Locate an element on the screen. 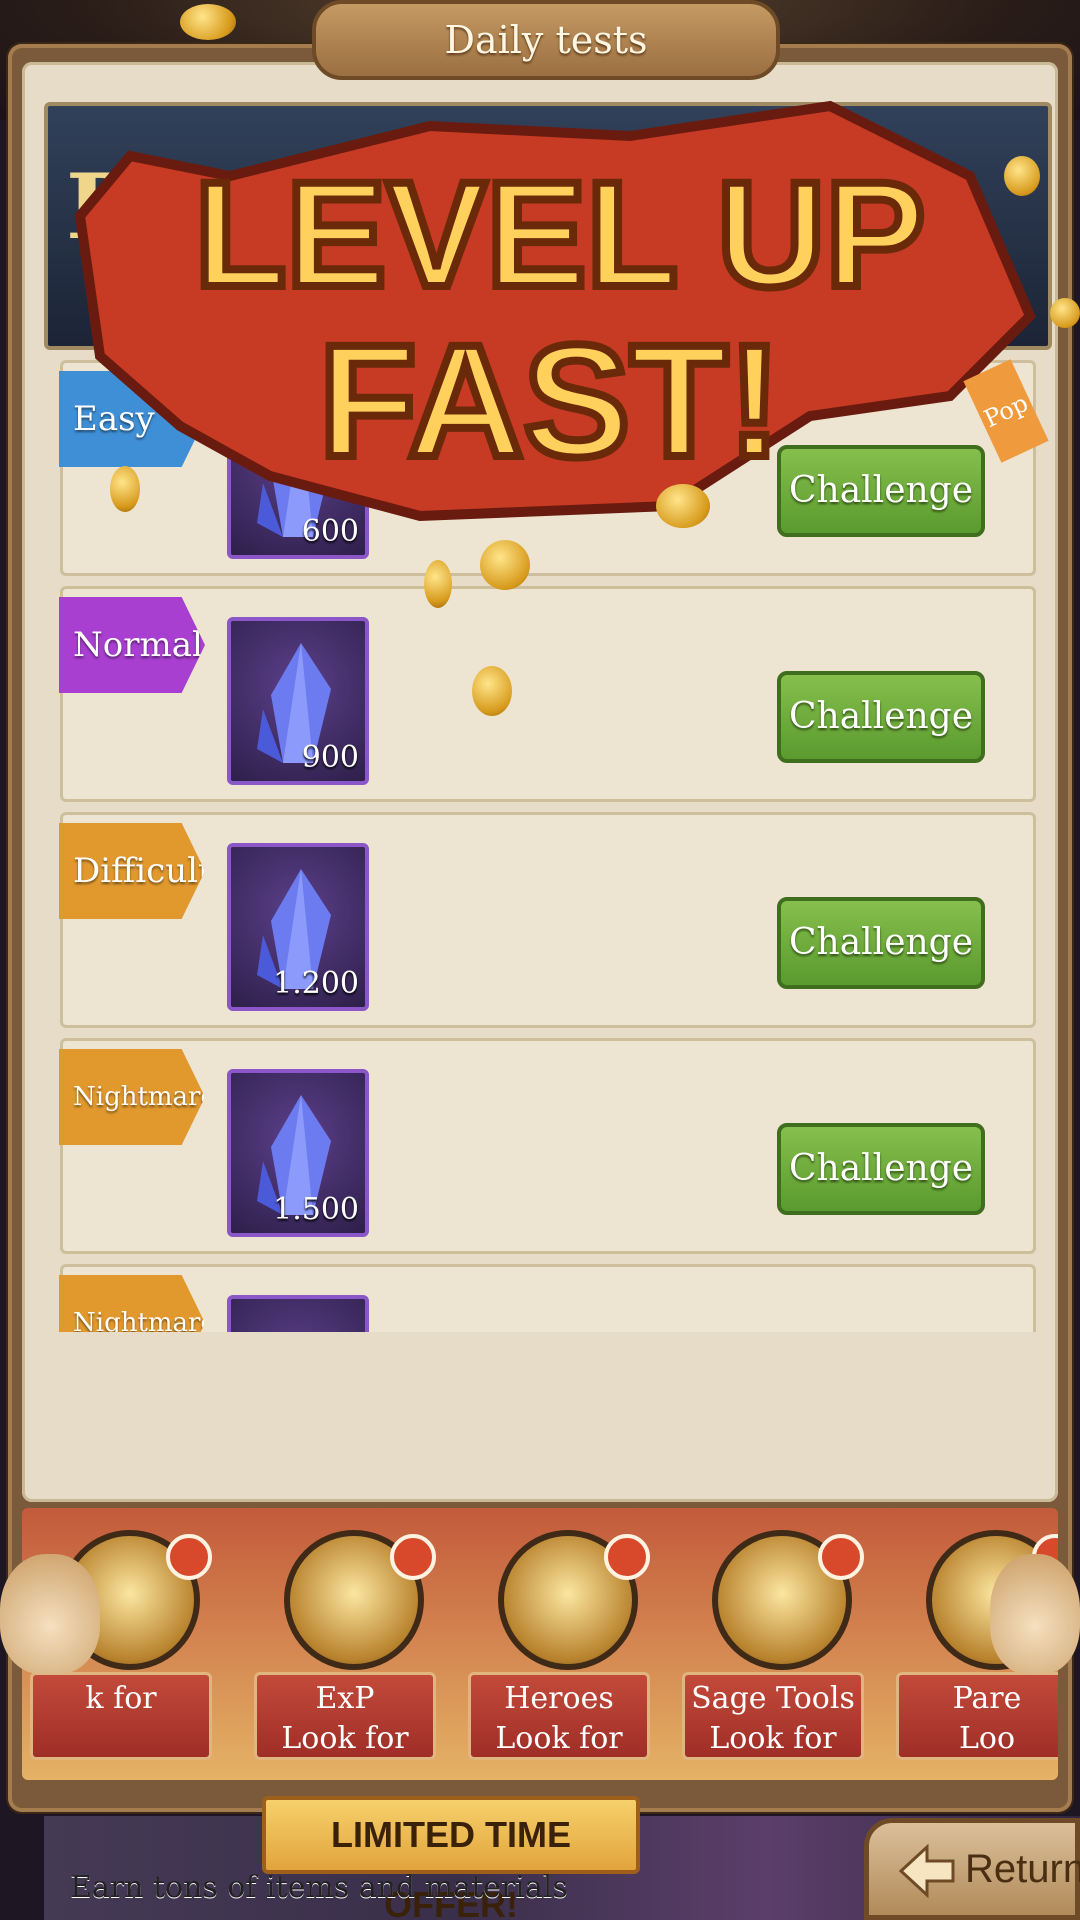 This screenshot has width=1080, height=1920. page-title: Daily tests is located at coordinates (546, 40).